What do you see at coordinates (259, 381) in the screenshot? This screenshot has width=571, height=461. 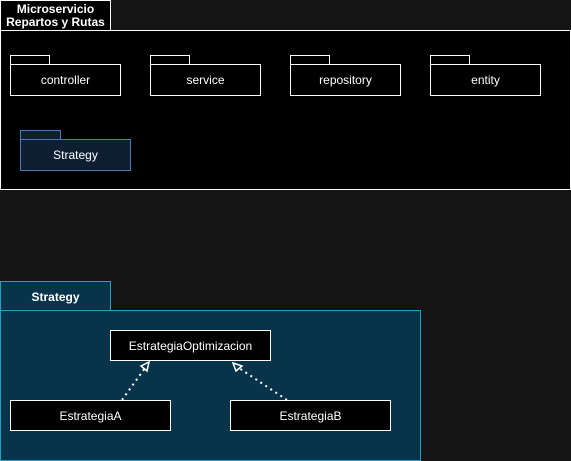 I see `realization-arrow-b` at bounding box center [259, 381].